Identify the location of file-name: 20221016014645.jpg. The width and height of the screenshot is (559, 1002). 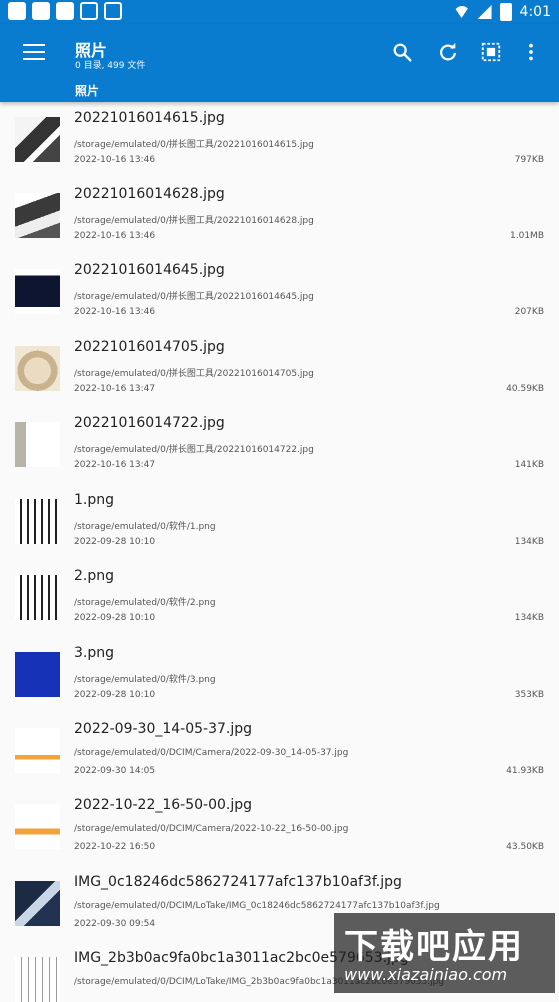
(149, 270).